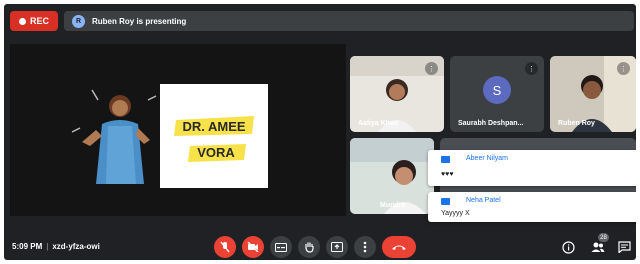 This screenshot has height=264, width=640. I want to click on participant-name: Aaliya Khan, so click(378, 123).